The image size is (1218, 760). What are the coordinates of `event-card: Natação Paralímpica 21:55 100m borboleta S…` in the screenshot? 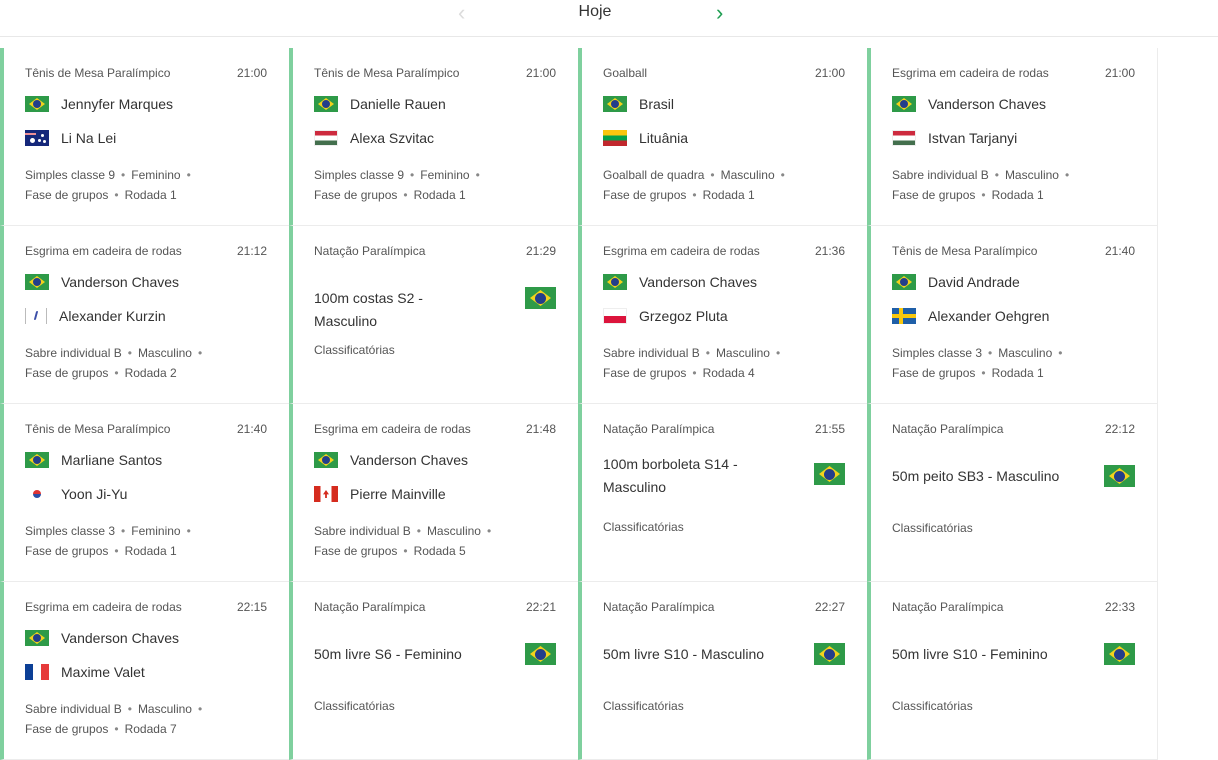 It's located at (722, 493).